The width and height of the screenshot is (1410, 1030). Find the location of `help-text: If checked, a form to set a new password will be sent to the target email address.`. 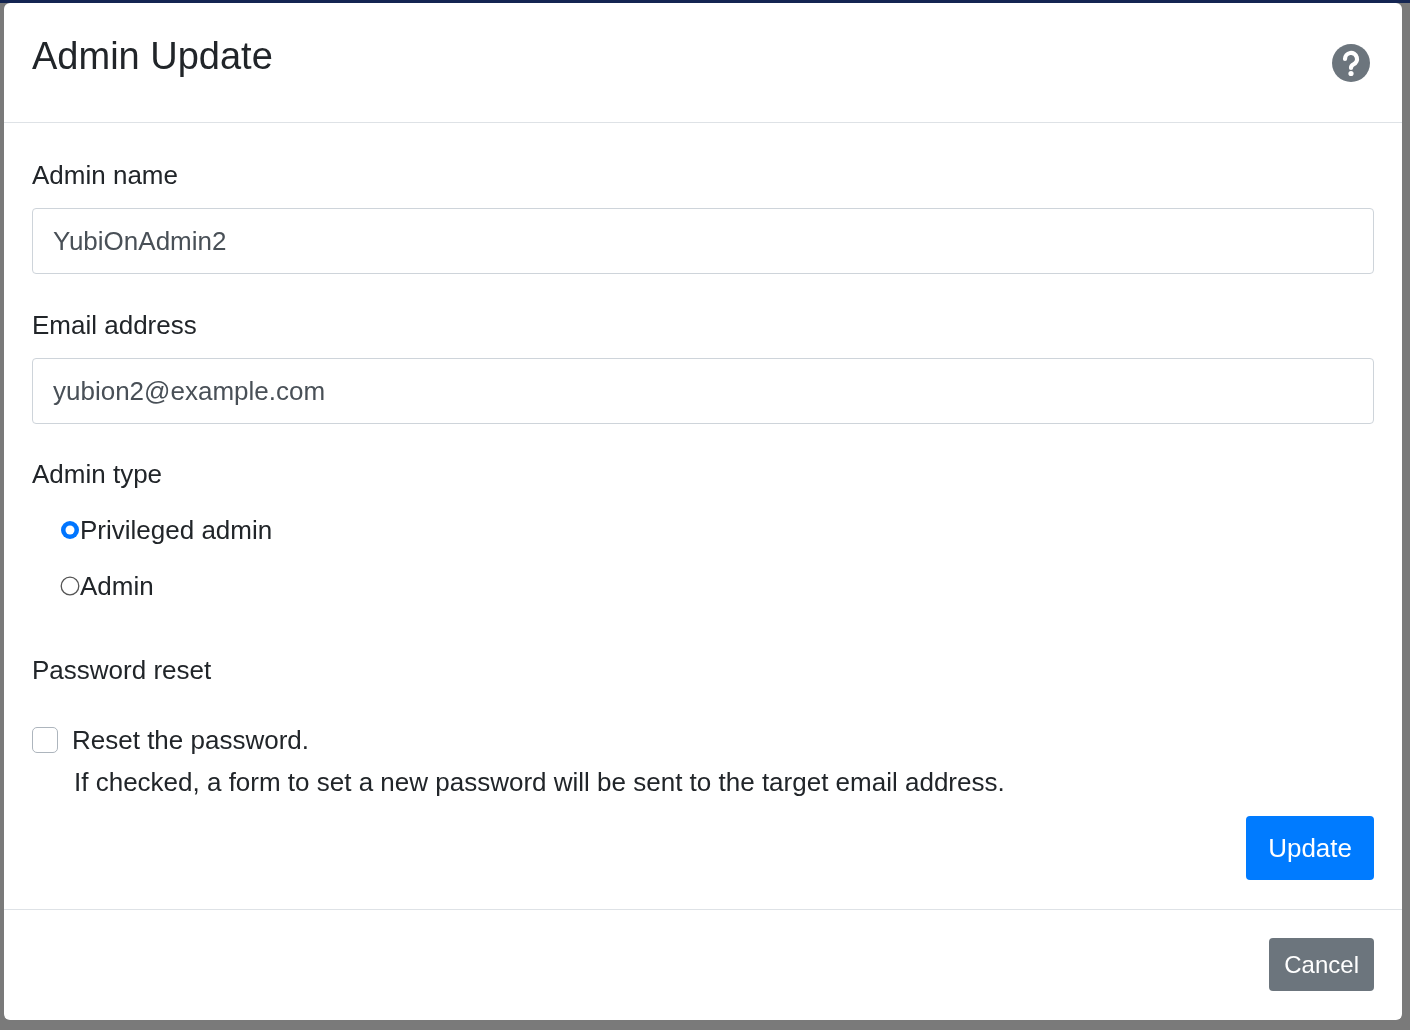

help-text: If checked, a form to set a new password will be sent to the target email address. is located at coordinates (539, 782).